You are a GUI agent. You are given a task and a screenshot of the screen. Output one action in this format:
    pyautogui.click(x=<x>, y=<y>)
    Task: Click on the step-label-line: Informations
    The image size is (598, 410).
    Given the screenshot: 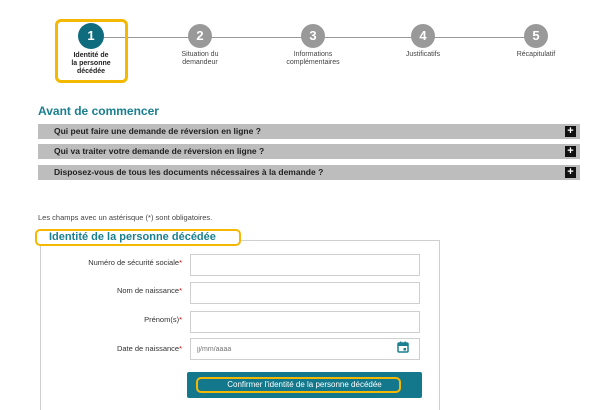 What is the action you would take?
    pyautogui.click(x=313, y=54)
    